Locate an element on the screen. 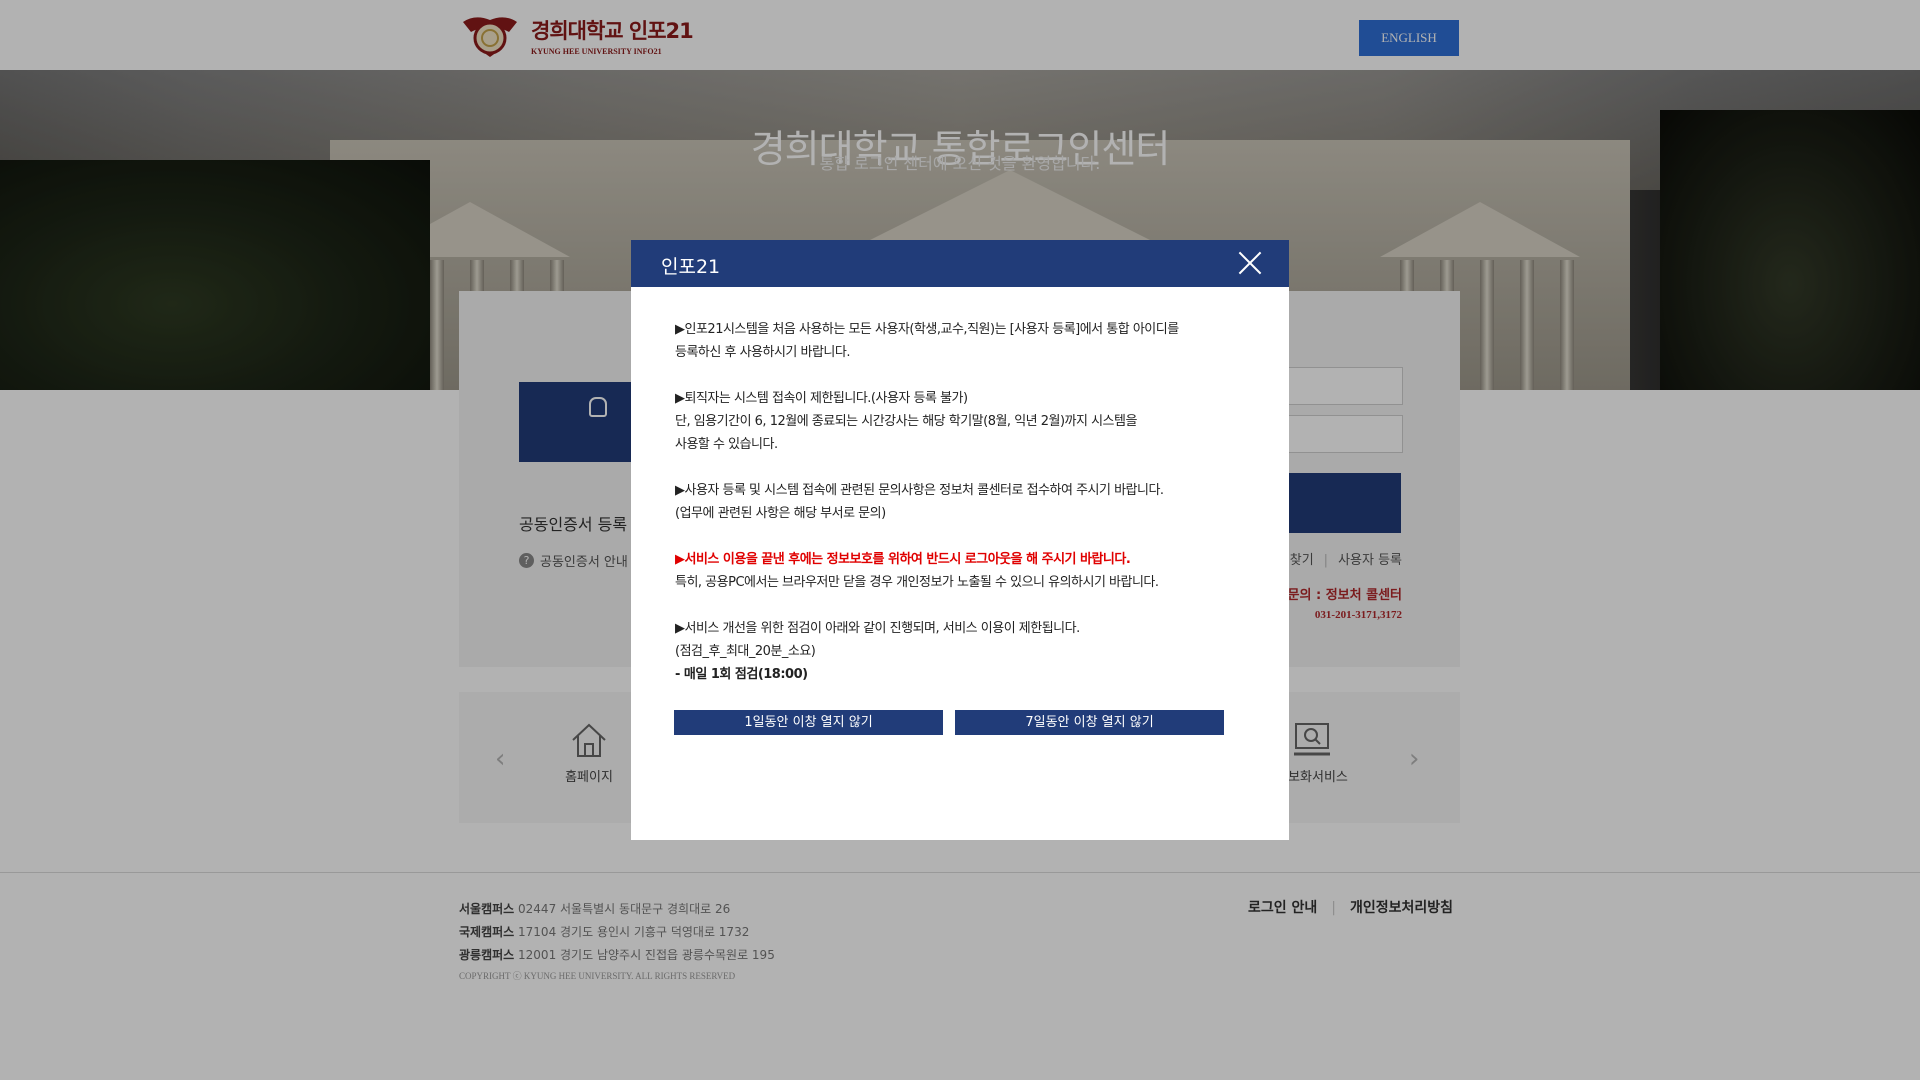 The image size is (1920, 1081). hide-7day-button: 7일동안 이창 열지 않기 is located at coordinates (1089, 722).